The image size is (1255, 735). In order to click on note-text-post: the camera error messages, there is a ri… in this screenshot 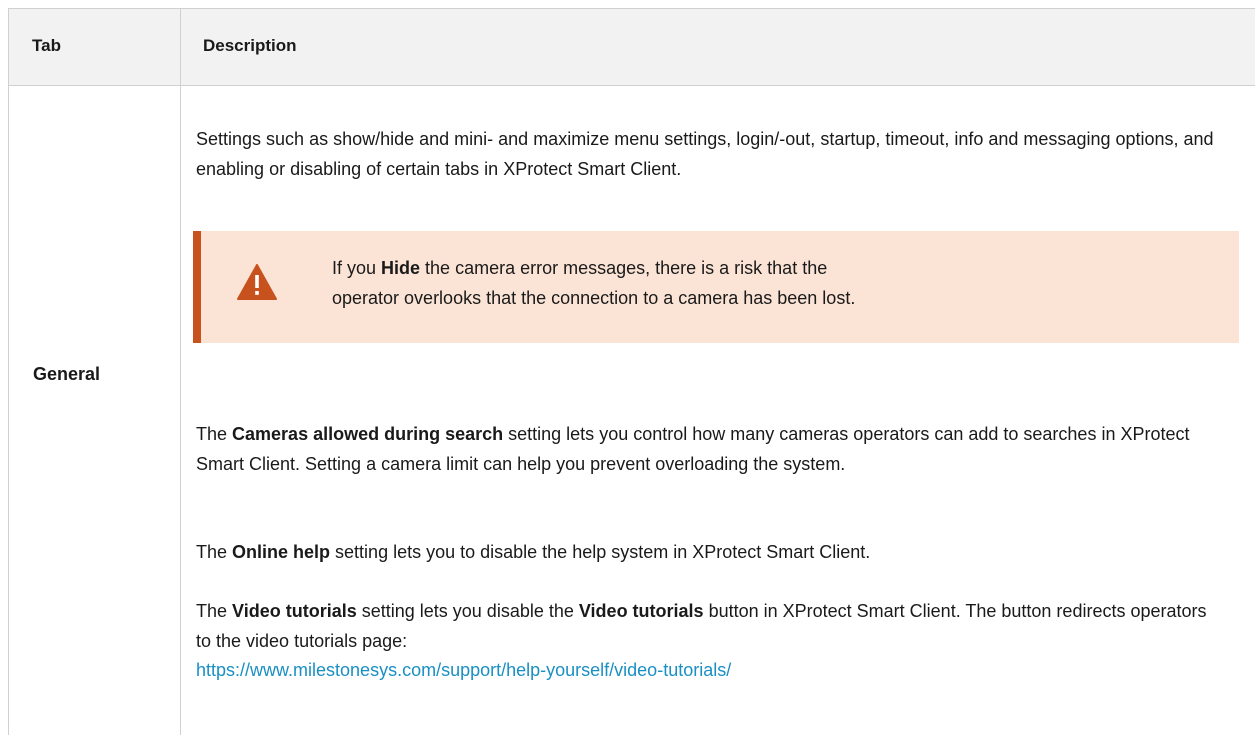, I will do `click(624, 268)`.